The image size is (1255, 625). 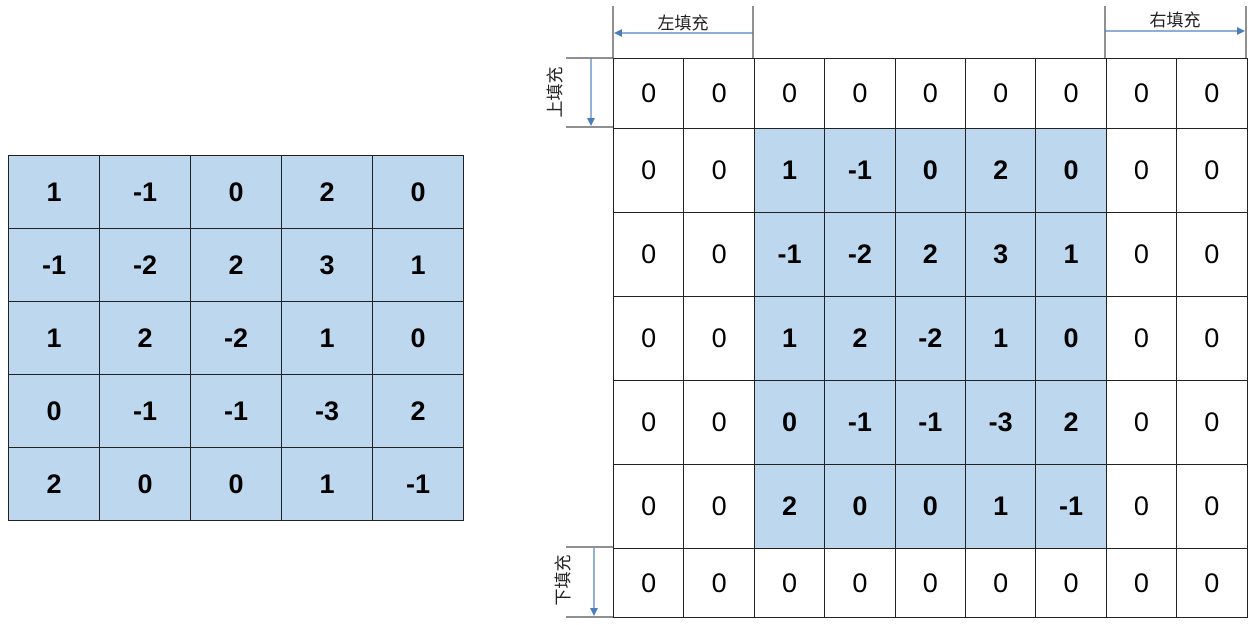 I want to click on left-padding-annotation: 左填充, so click(x=683, y=32).